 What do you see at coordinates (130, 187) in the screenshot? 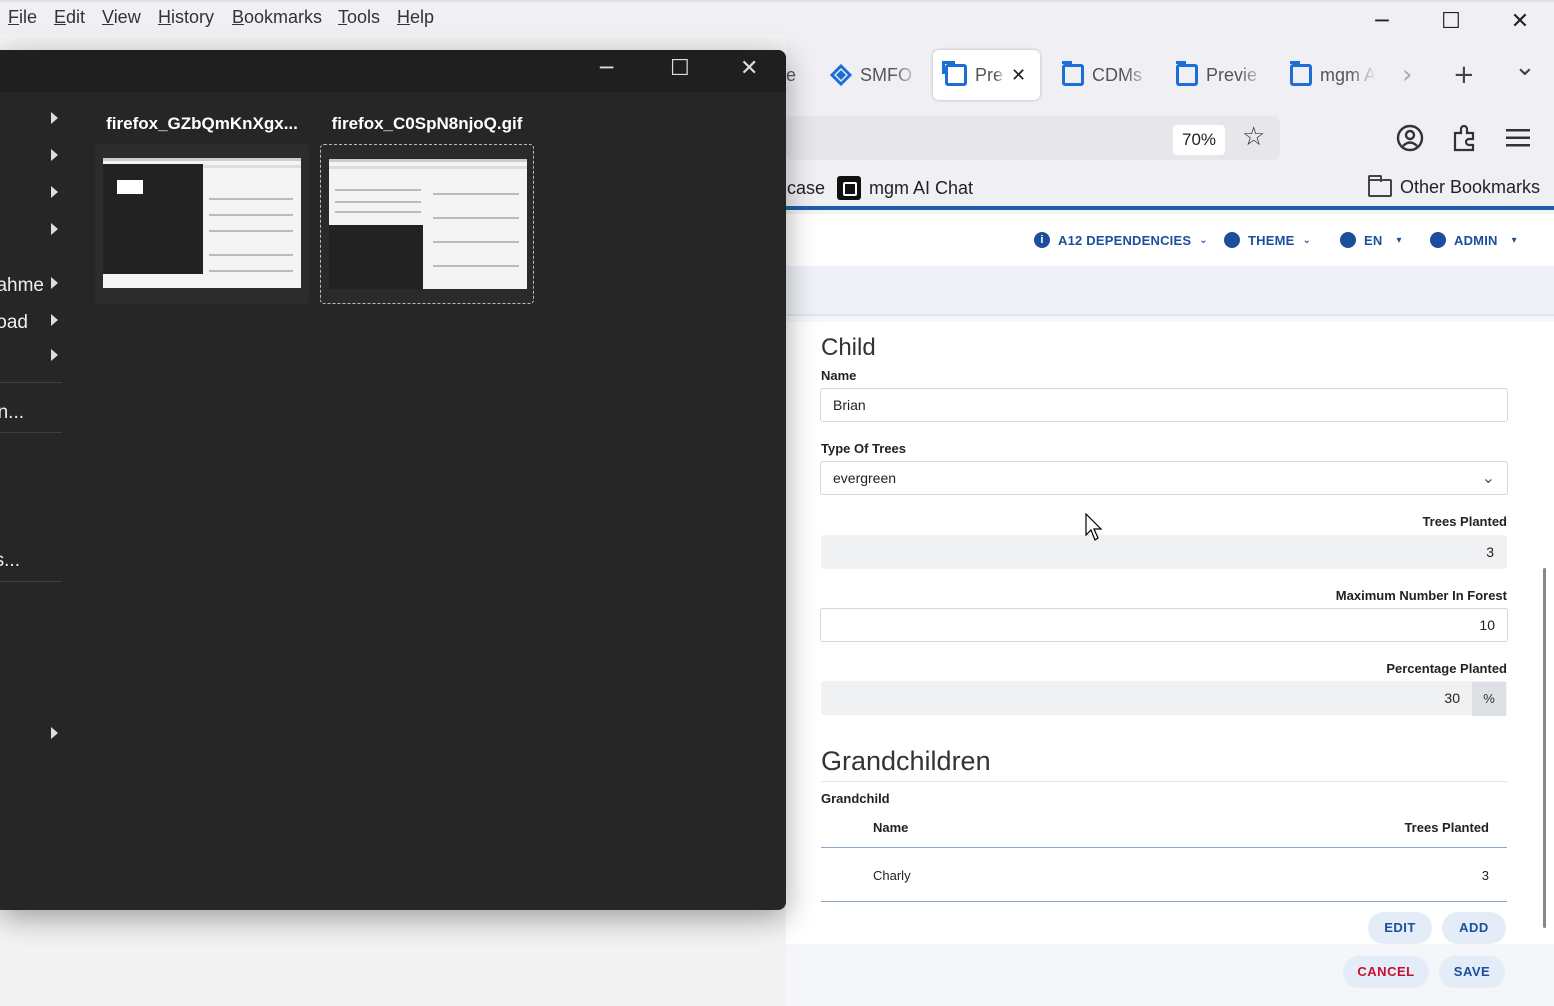
I see `preview-dialog` at bounding box center [130, 187].